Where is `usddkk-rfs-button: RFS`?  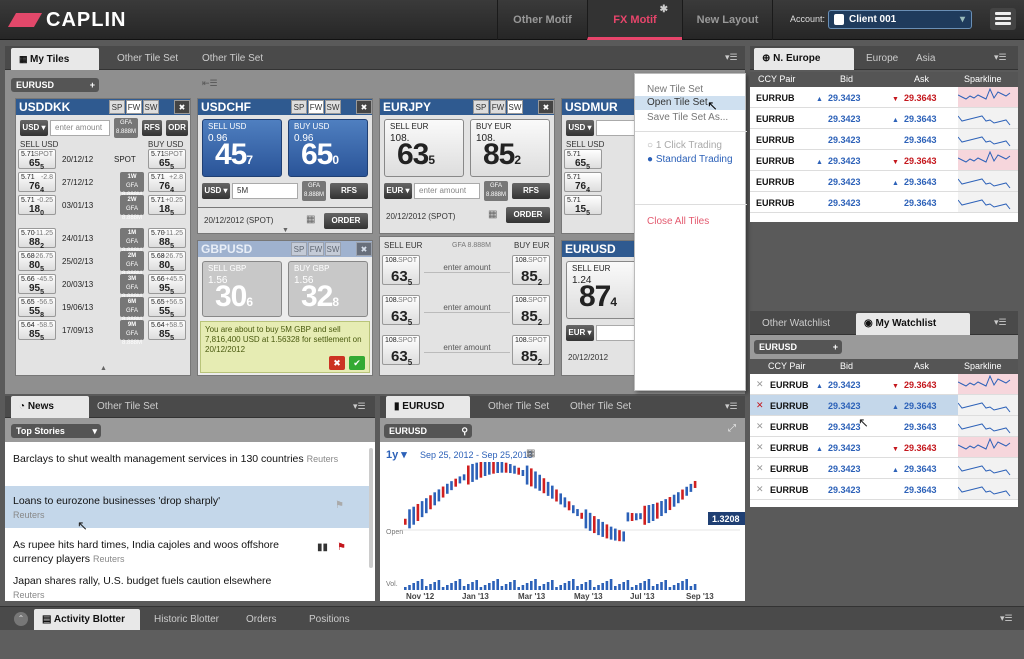
usddkk-rfs-button: RFS is located at coordinates (152, 128).